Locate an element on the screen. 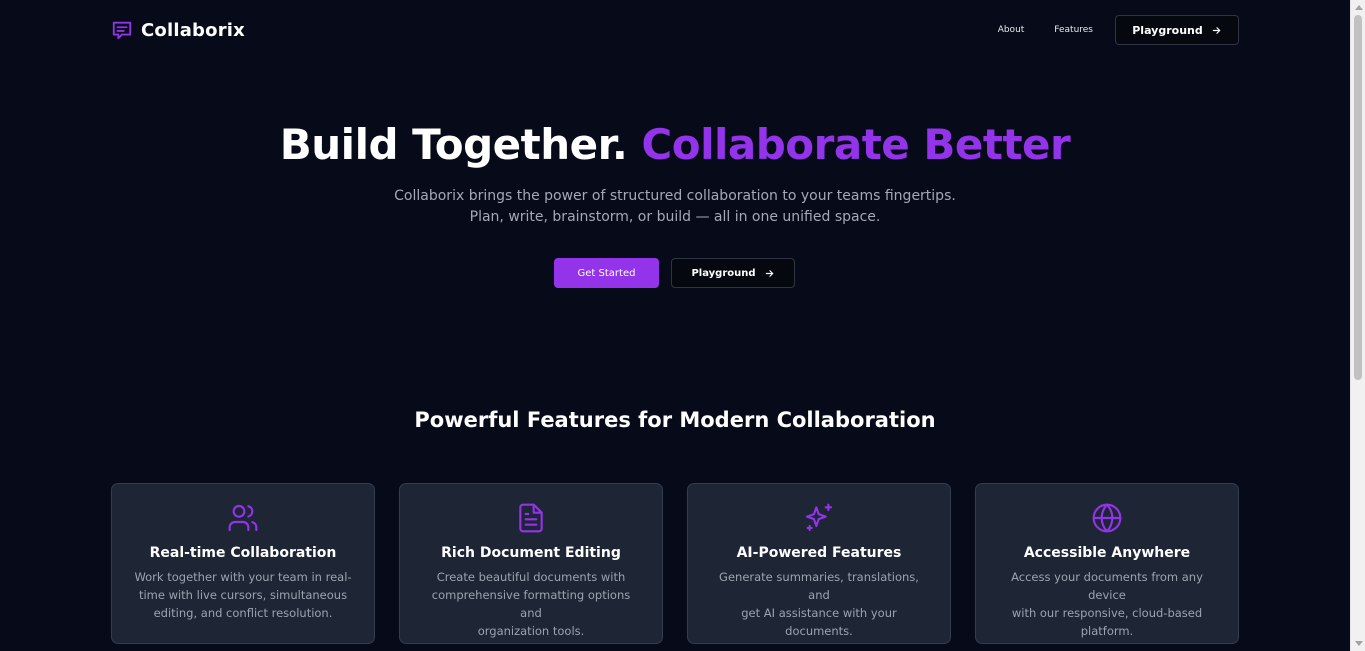  users-icon is located at coordinates (243, 518).